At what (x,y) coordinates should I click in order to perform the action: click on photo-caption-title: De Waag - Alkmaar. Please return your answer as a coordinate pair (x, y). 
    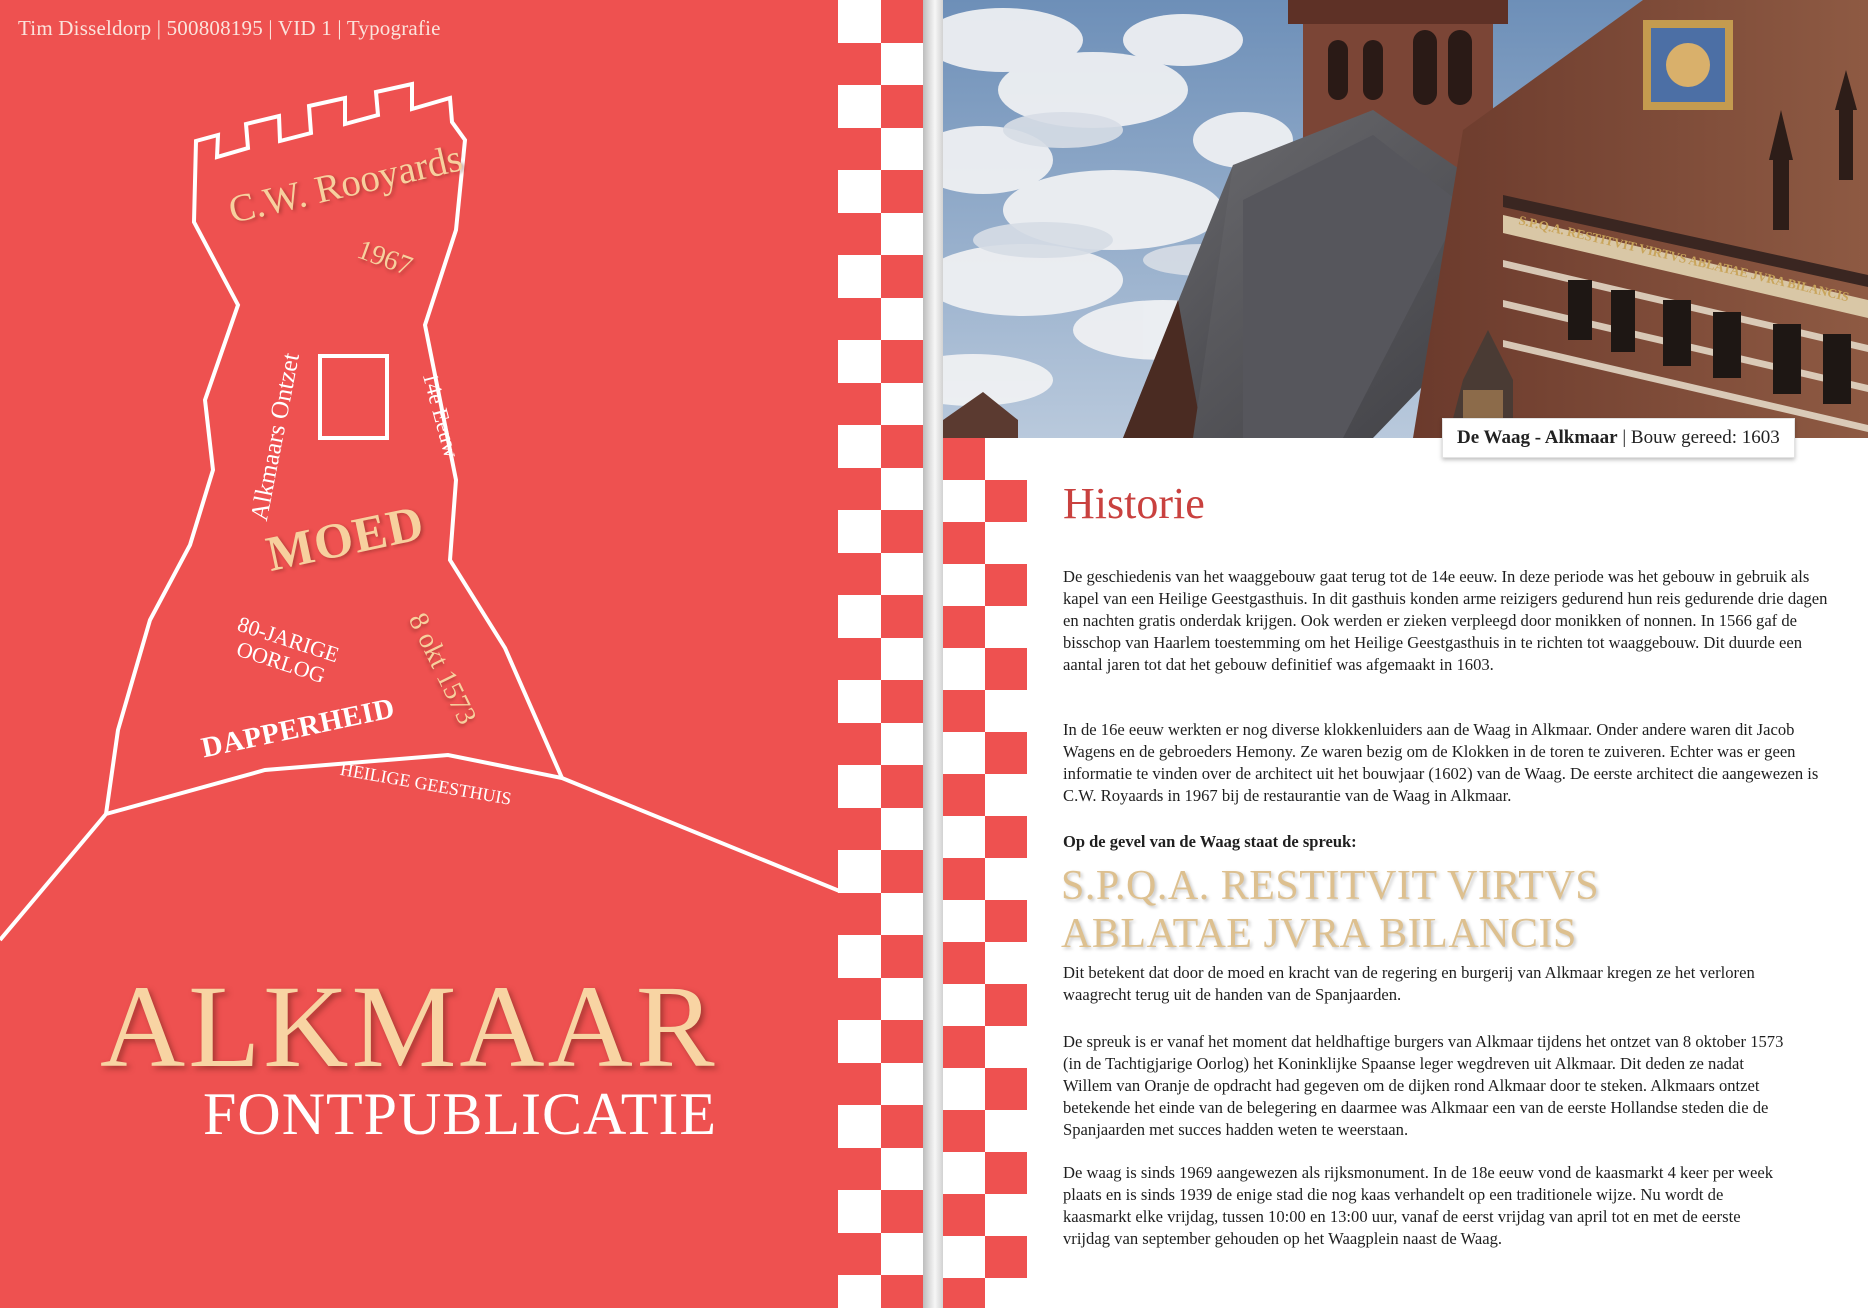
    Looking at the image, I should click on (1537, 437).